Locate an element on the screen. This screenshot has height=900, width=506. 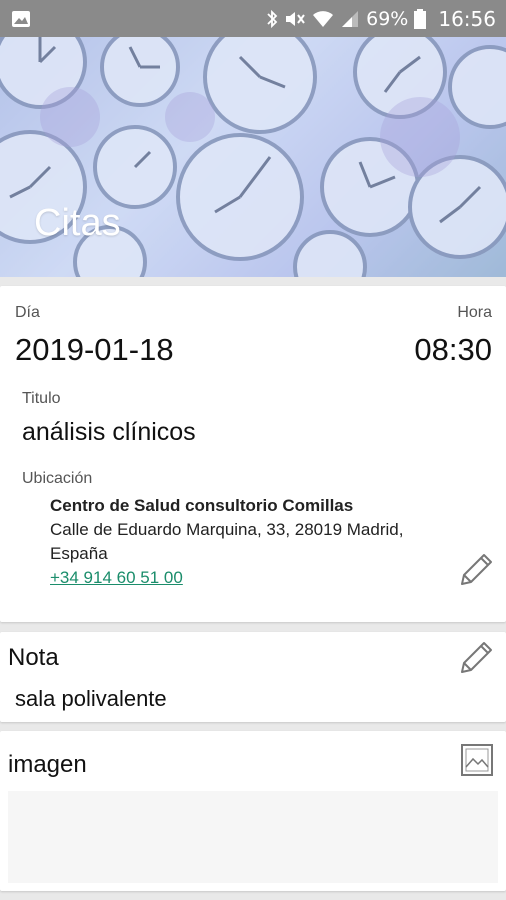
battery-icon is located at coordinates (420, 18).